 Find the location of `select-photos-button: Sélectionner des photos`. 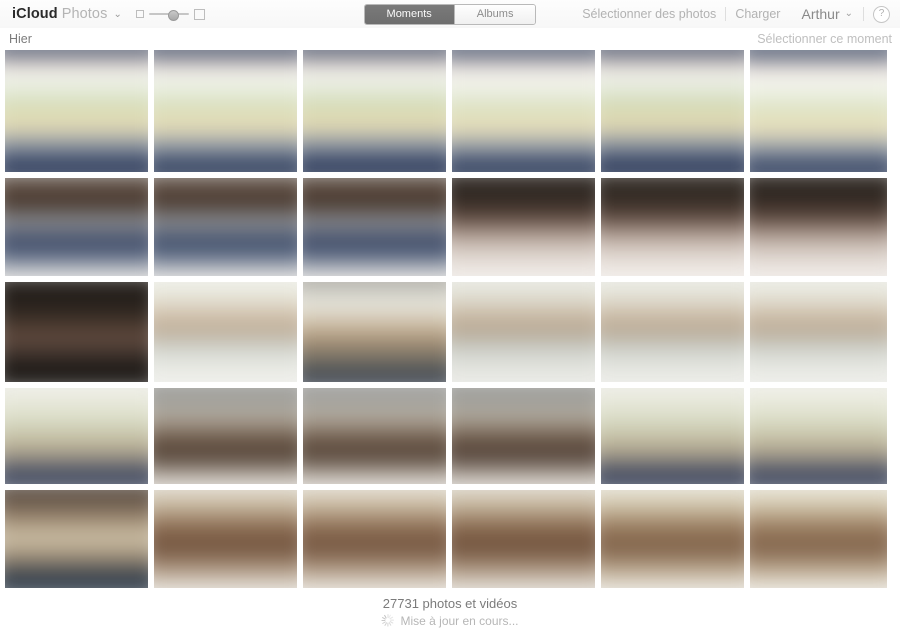

select-photos-button: Sélectionner des photos is located at coordinates (649, 14).